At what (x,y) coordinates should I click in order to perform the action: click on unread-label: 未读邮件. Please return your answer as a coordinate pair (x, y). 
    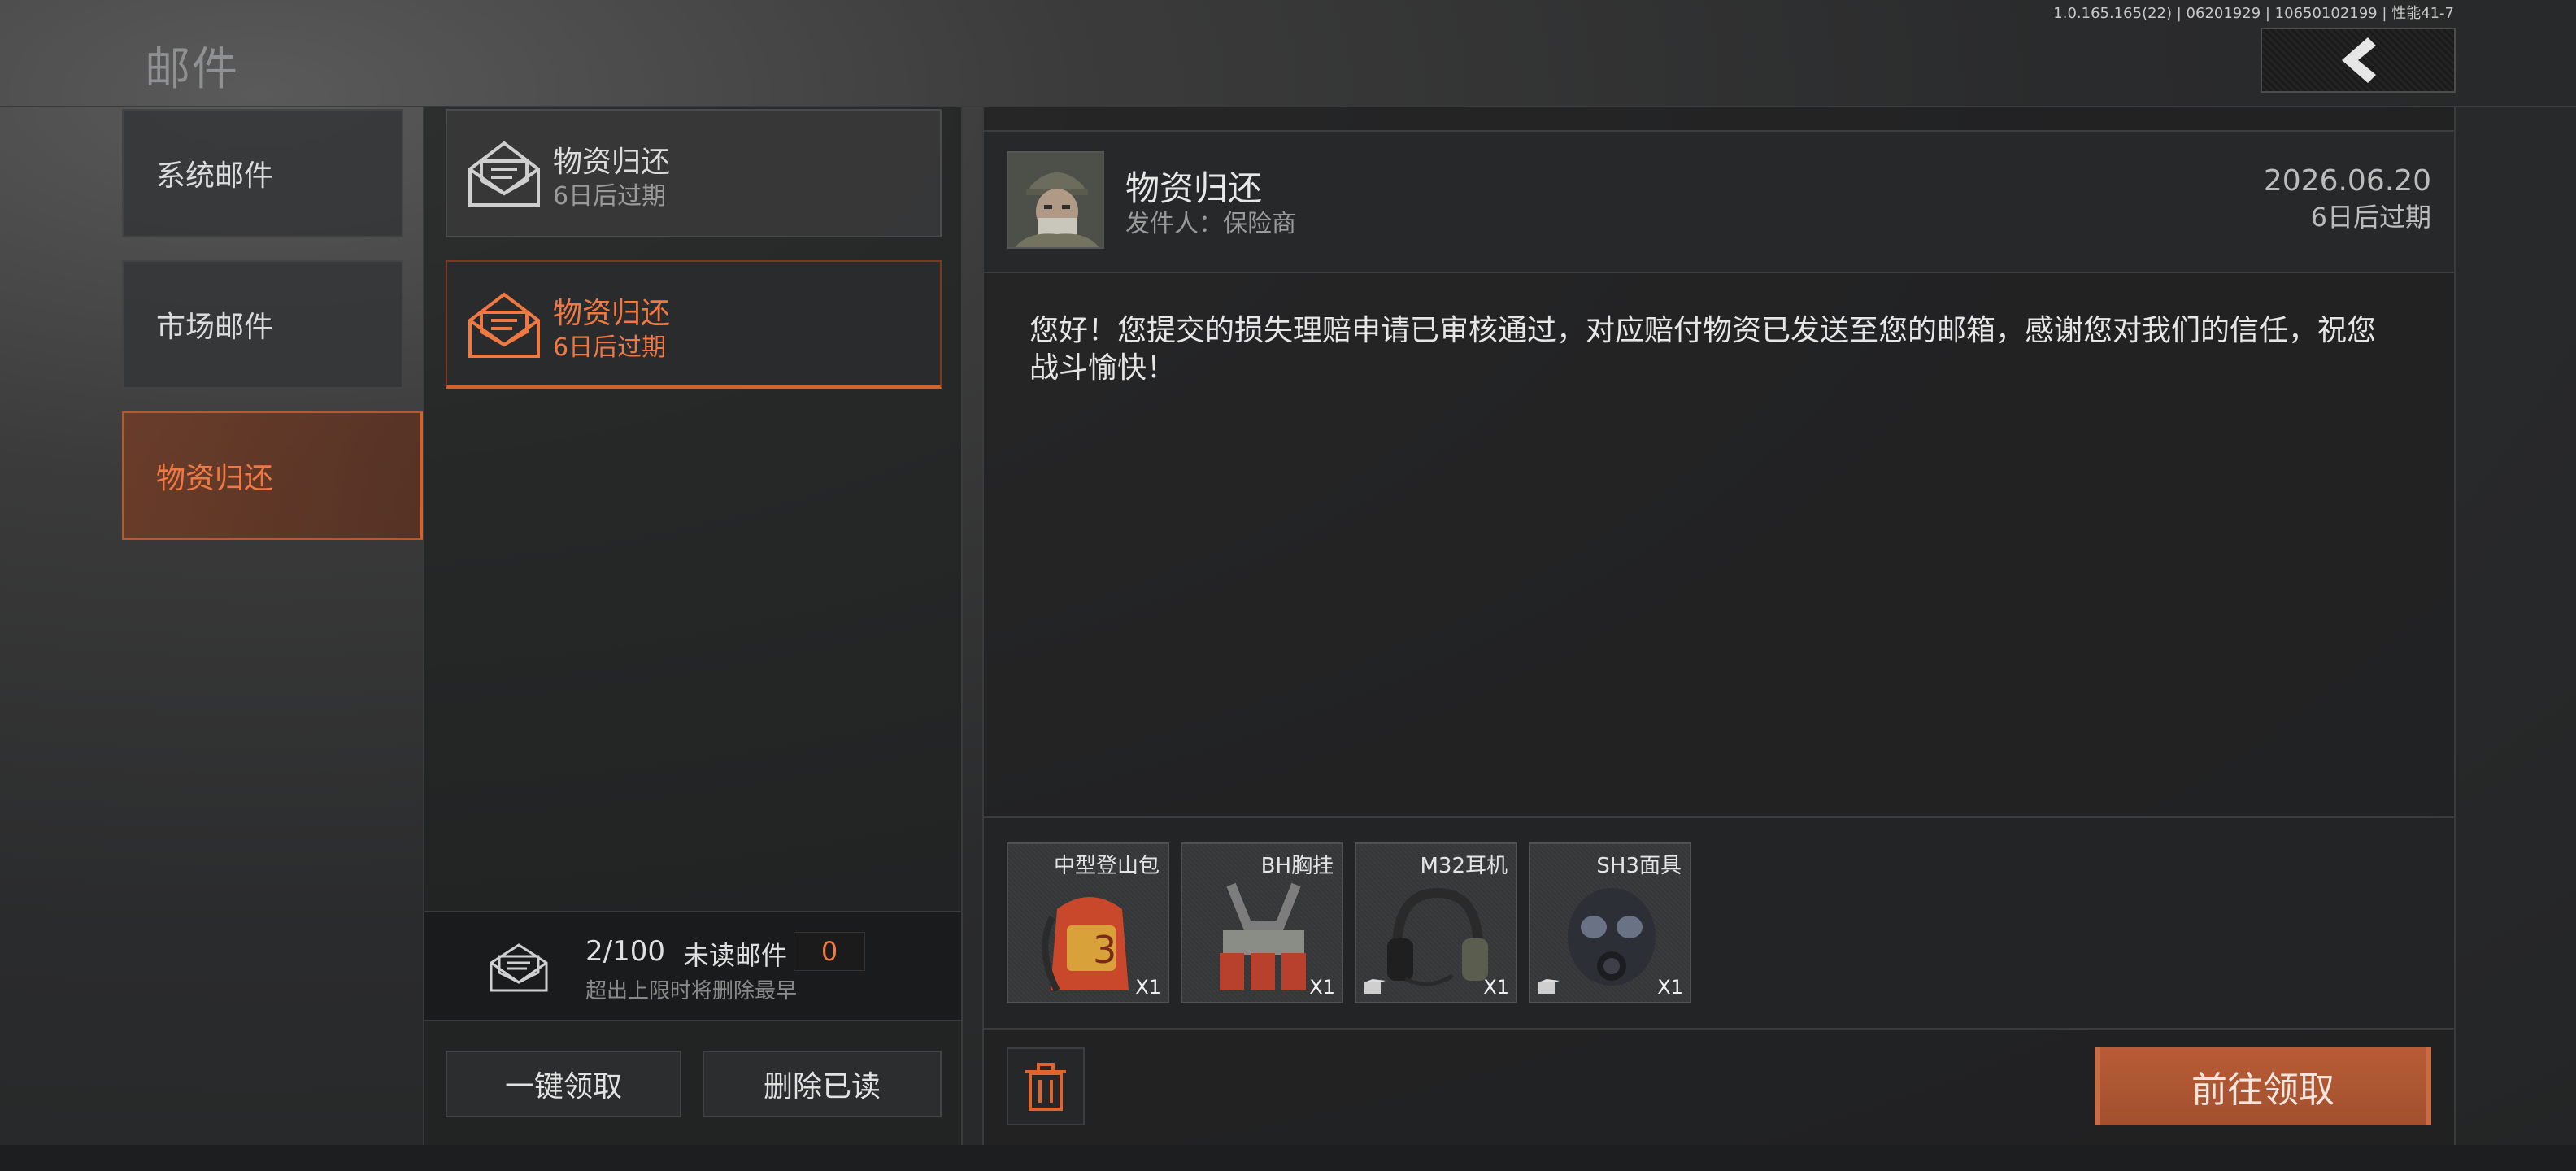
    Looking at the image, I should click on (735, 956).